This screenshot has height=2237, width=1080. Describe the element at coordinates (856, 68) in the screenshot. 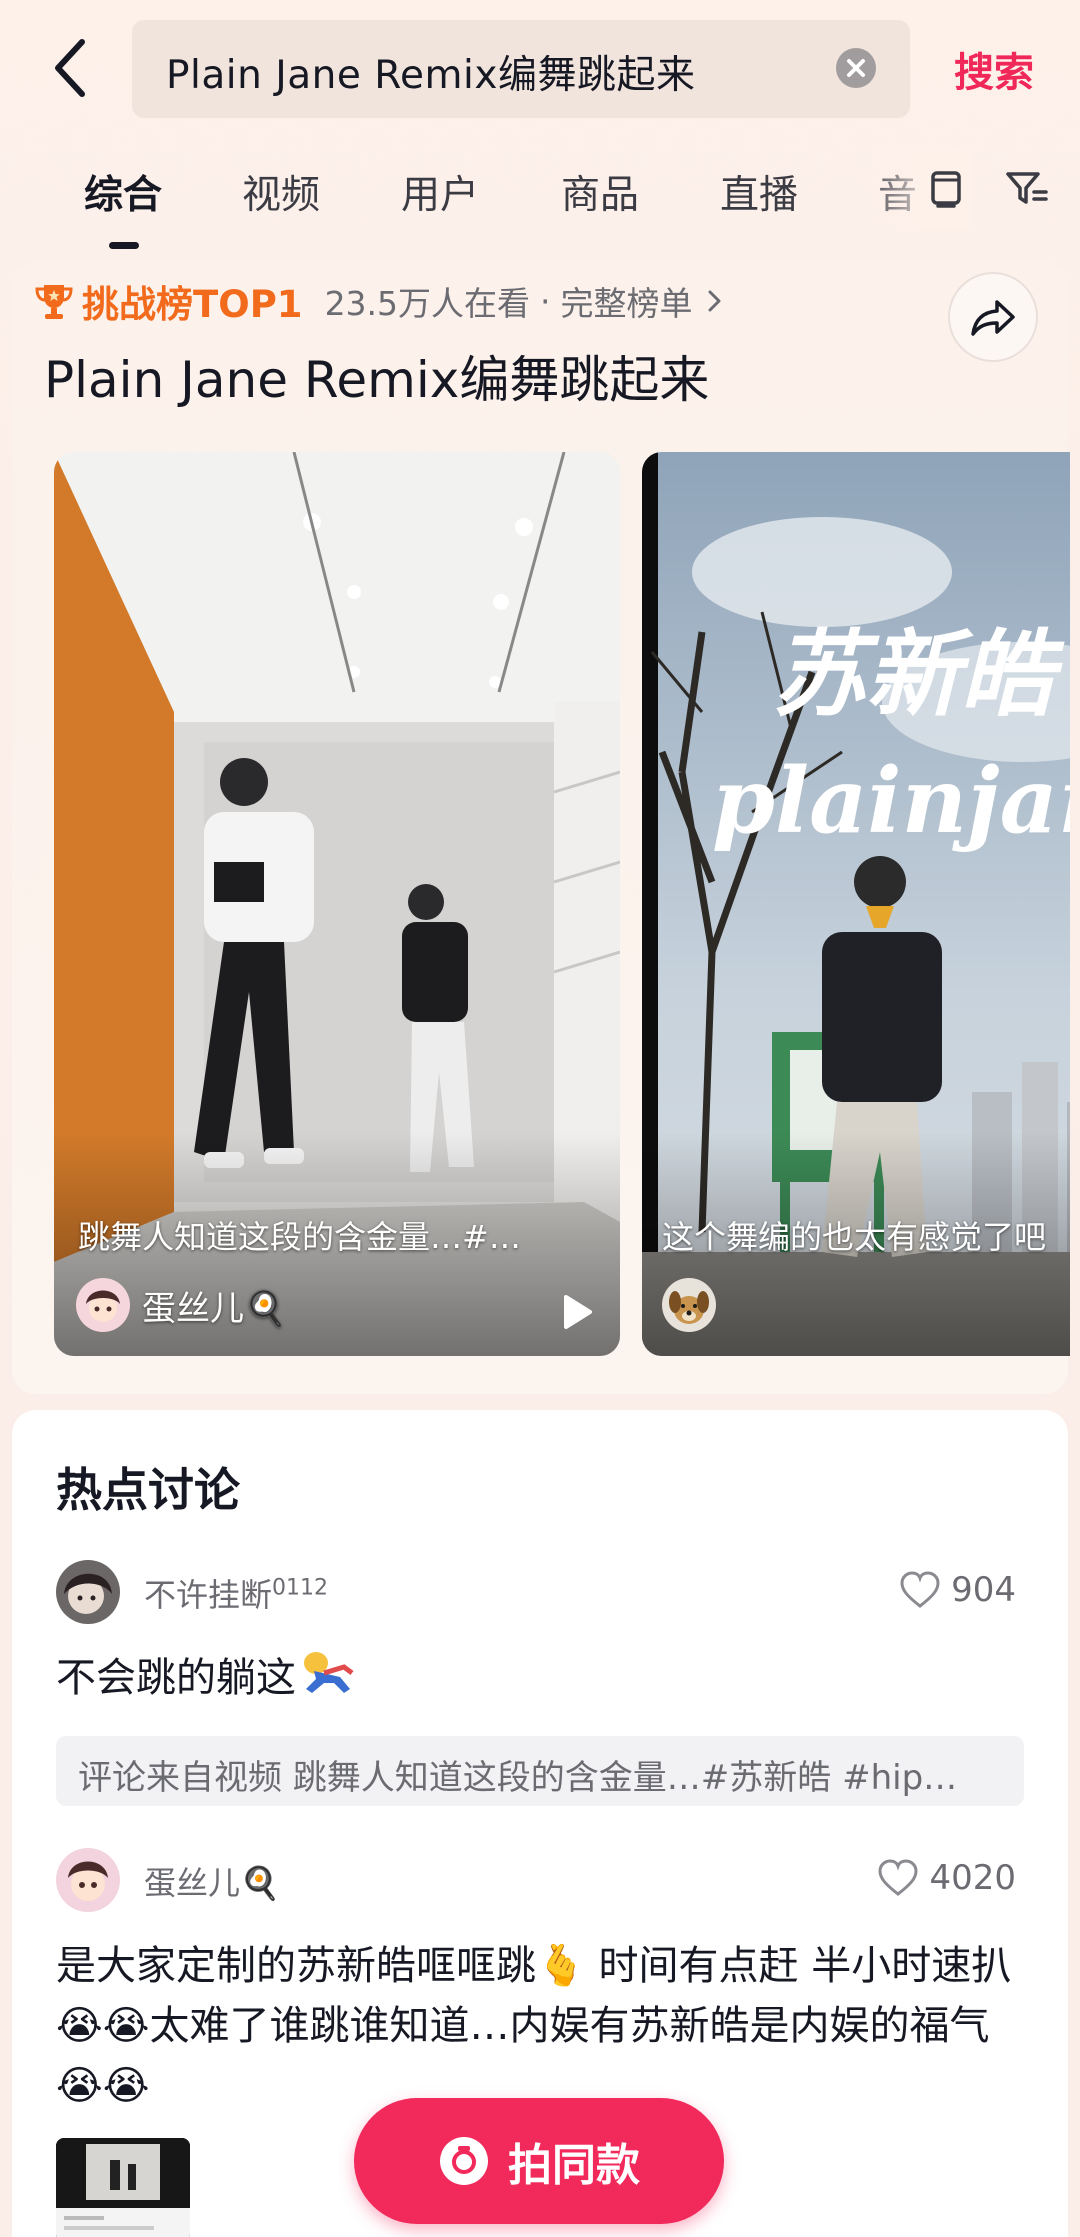

I see `clear-icon` at that location.